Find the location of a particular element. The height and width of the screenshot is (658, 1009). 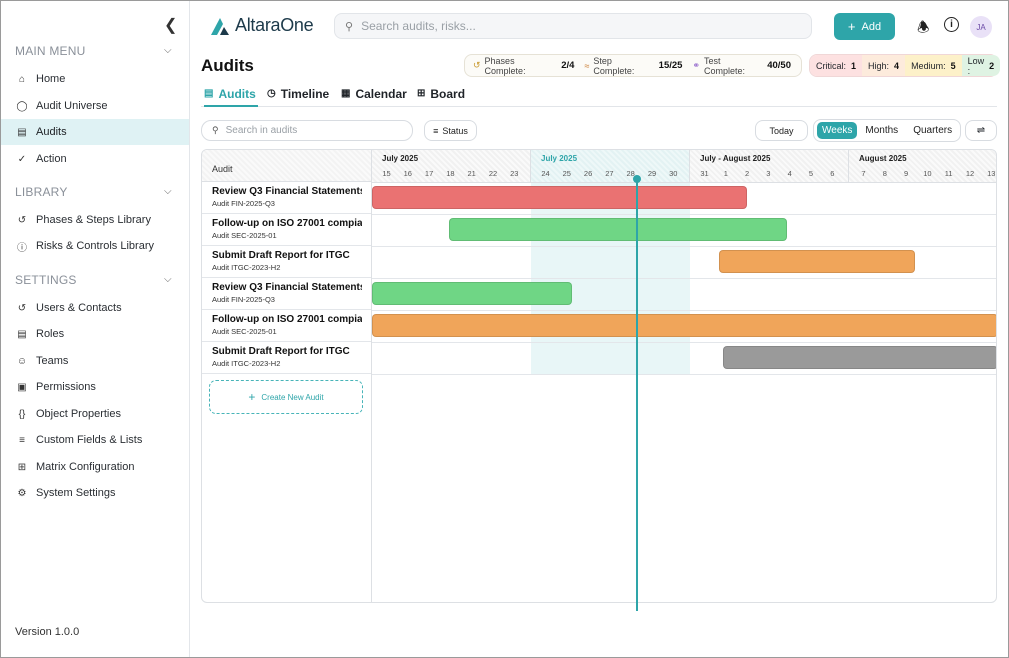

day-label: 30 is located at coordinates (673, 173).